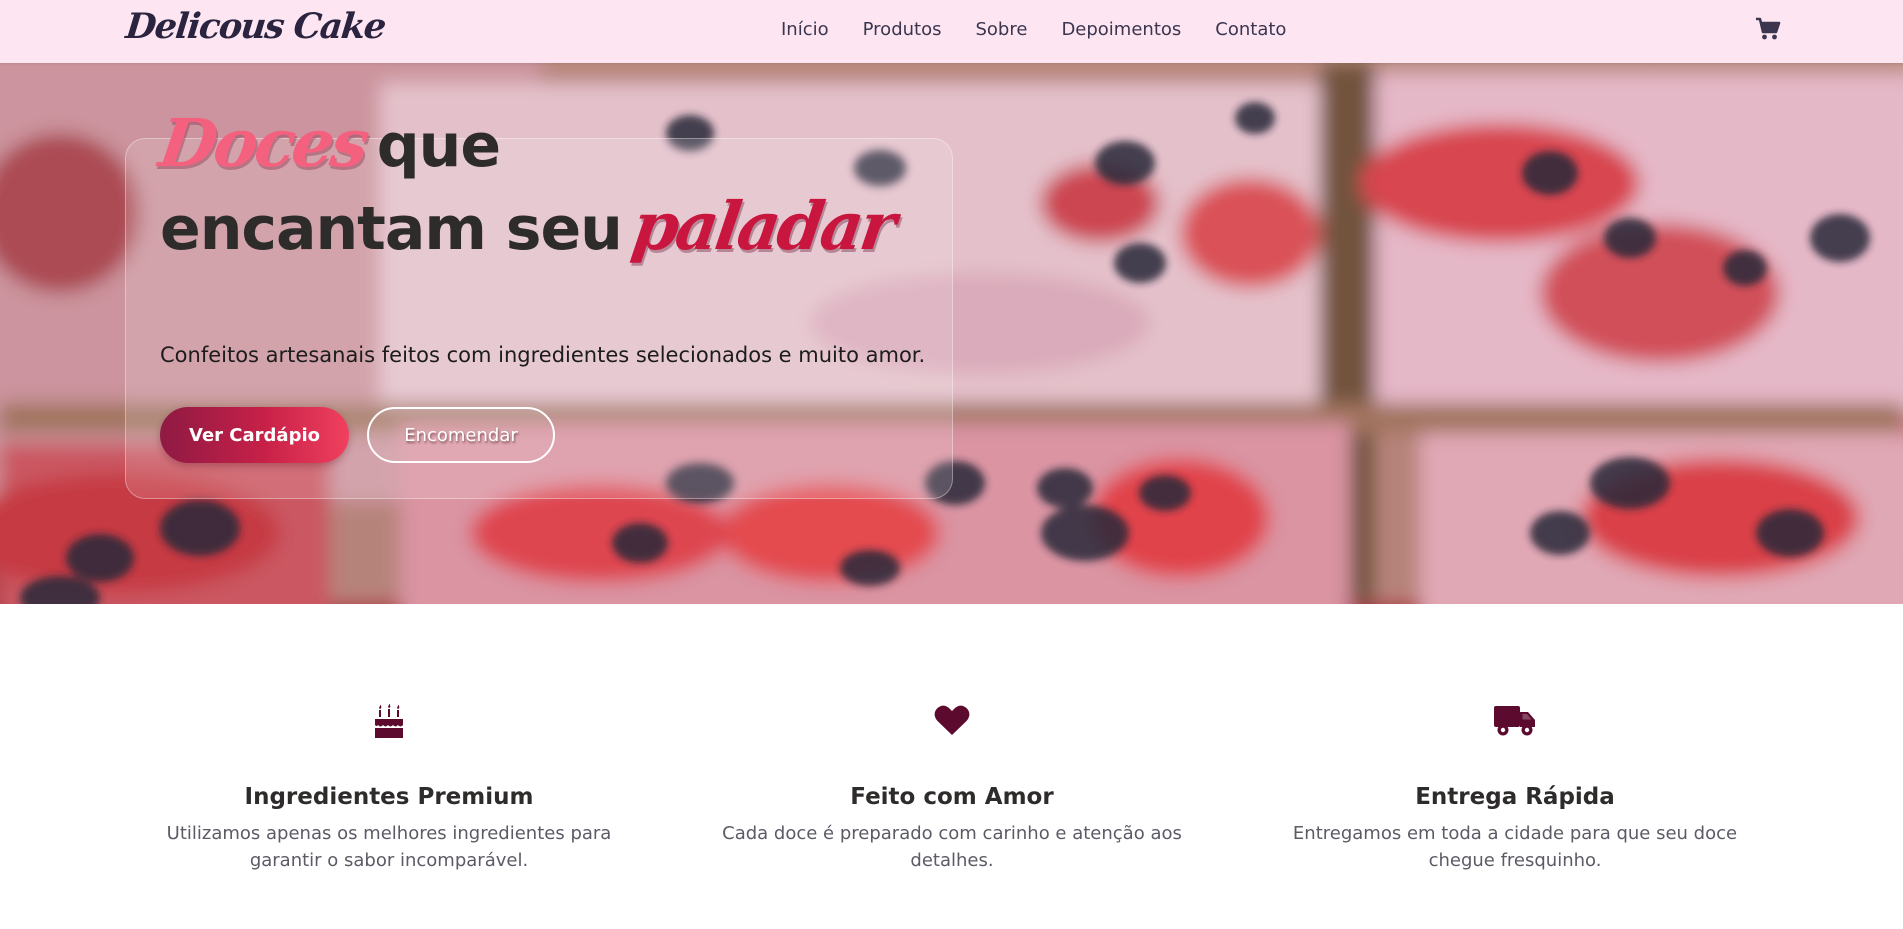 The height and width of the screenshot is (929, 1903). I want to click on nav-link-inicio: Início, so click(805, 29).